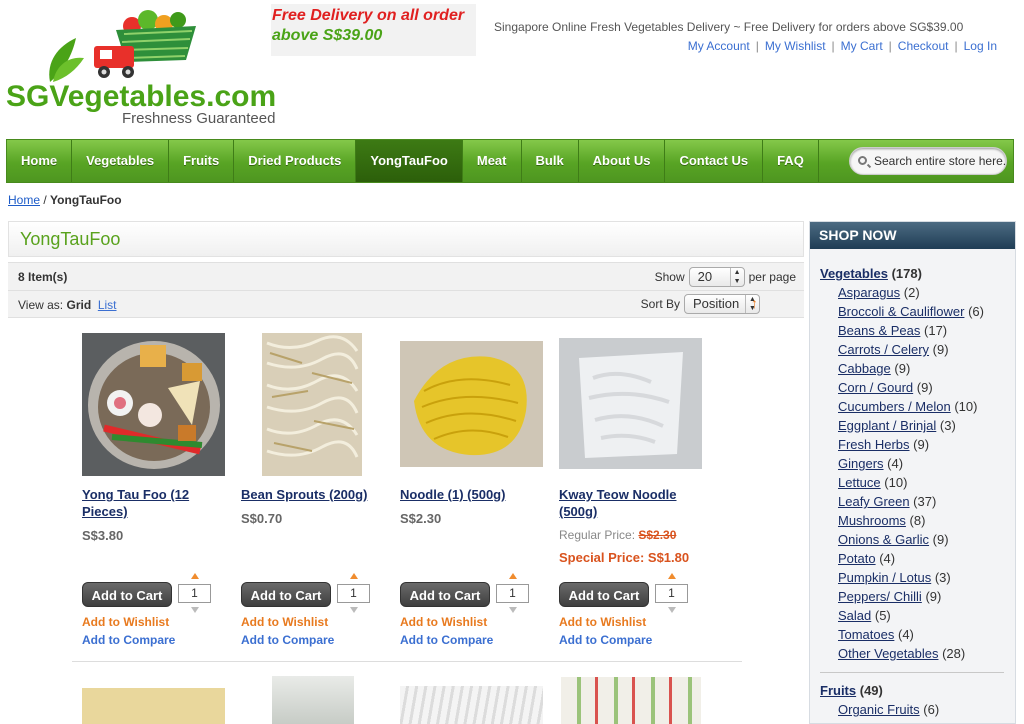  Describe the element at coordinates (40, 161) in the screenshot. I see `nav-home: Home` at that location.